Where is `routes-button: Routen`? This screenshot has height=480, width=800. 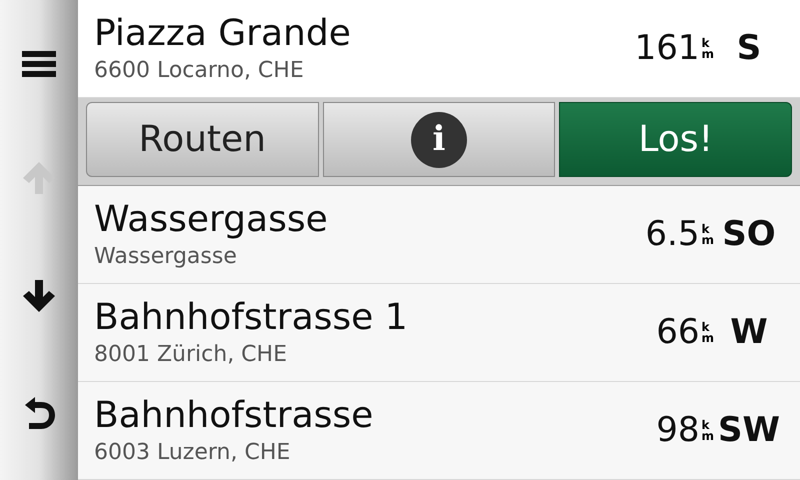
routes-button: Routen is located at coordinates (202, 139).